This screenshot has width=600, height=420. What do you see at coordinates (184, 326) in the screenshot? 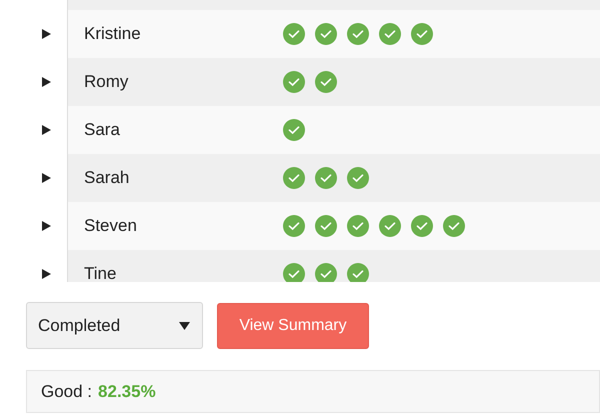
I see `caret-icon` at bounding box center [184, 326].